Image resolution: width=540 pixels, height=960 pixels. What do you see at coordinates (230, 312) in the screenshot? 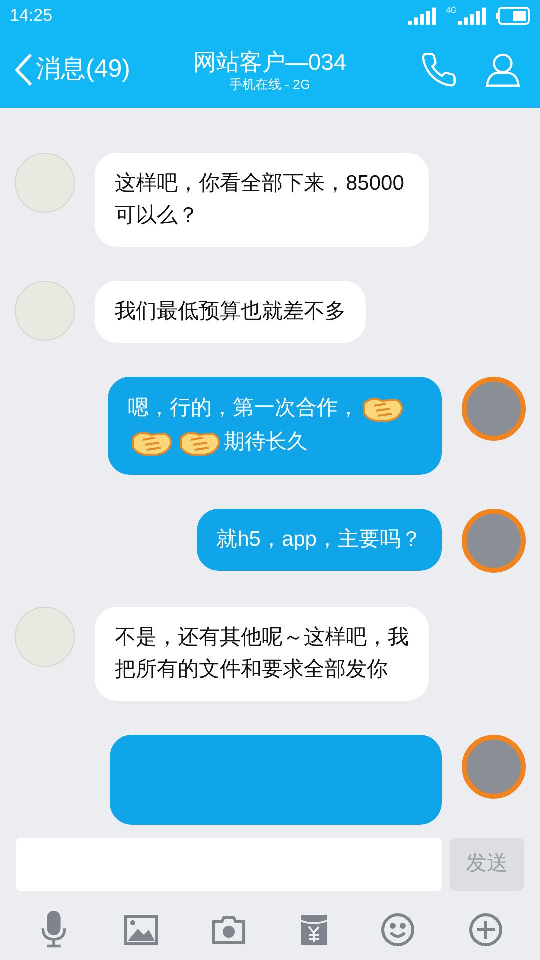
I see `message-bubble: 我们最低预算也就差不多` at bounding box center [230, 312].